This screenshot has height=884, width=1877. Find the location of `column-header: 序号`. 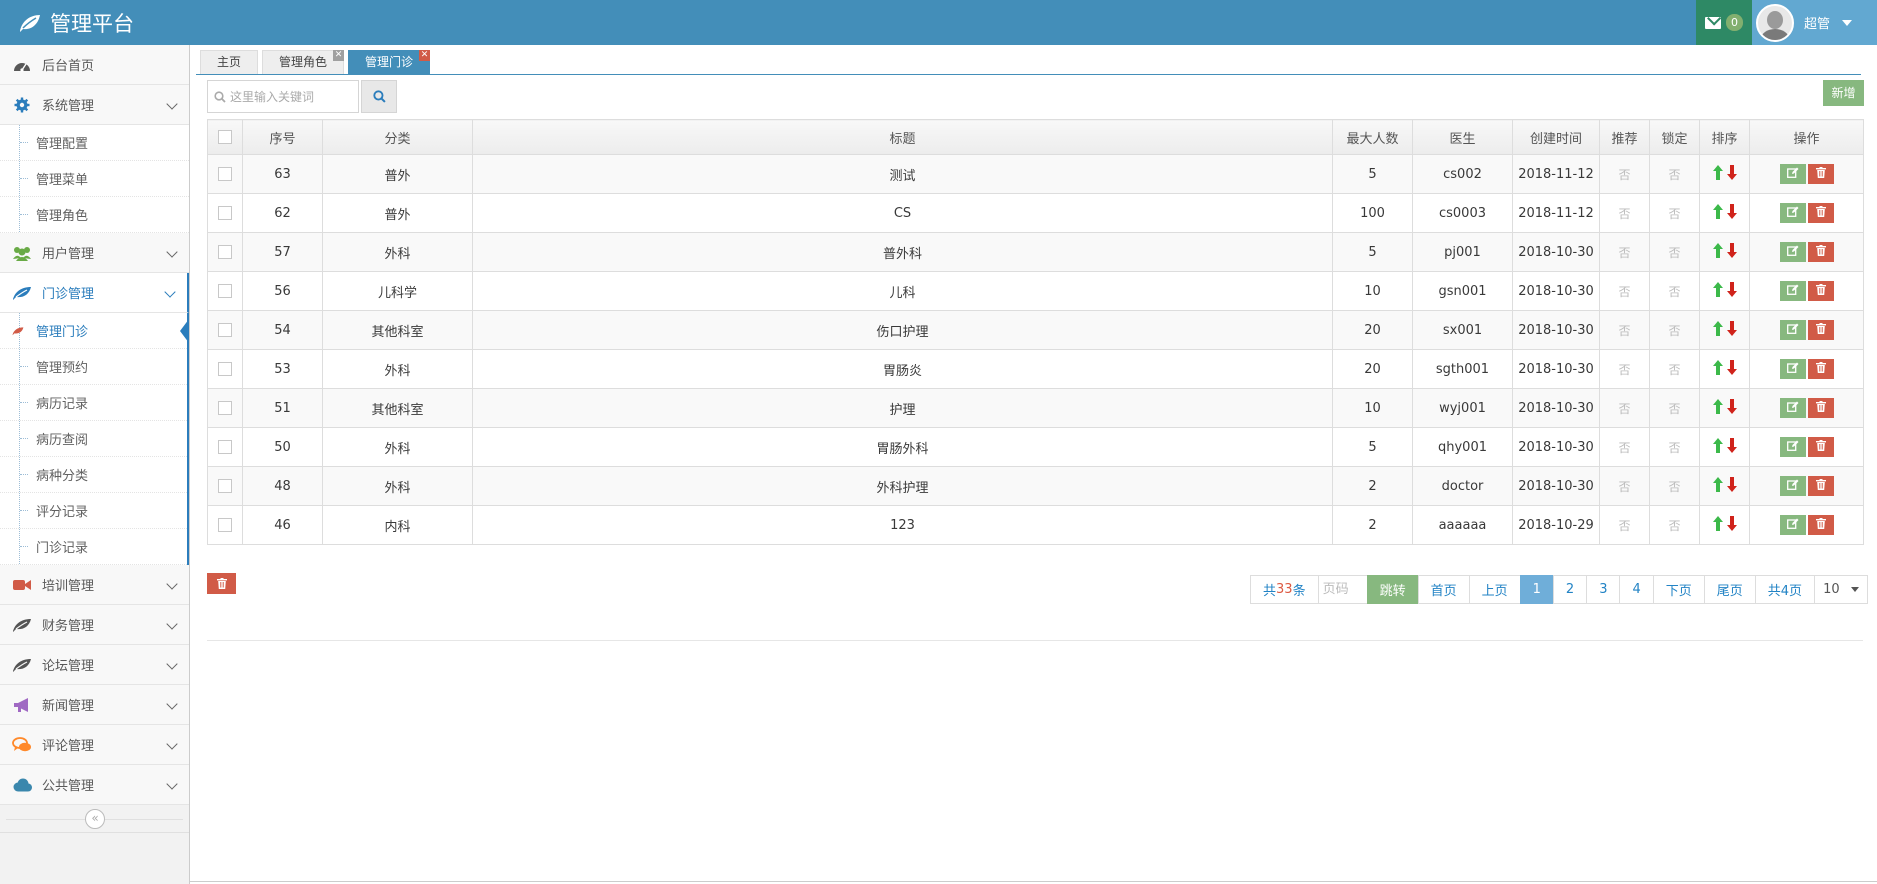

column-header: 序号 is located at coordinates (282, 137).